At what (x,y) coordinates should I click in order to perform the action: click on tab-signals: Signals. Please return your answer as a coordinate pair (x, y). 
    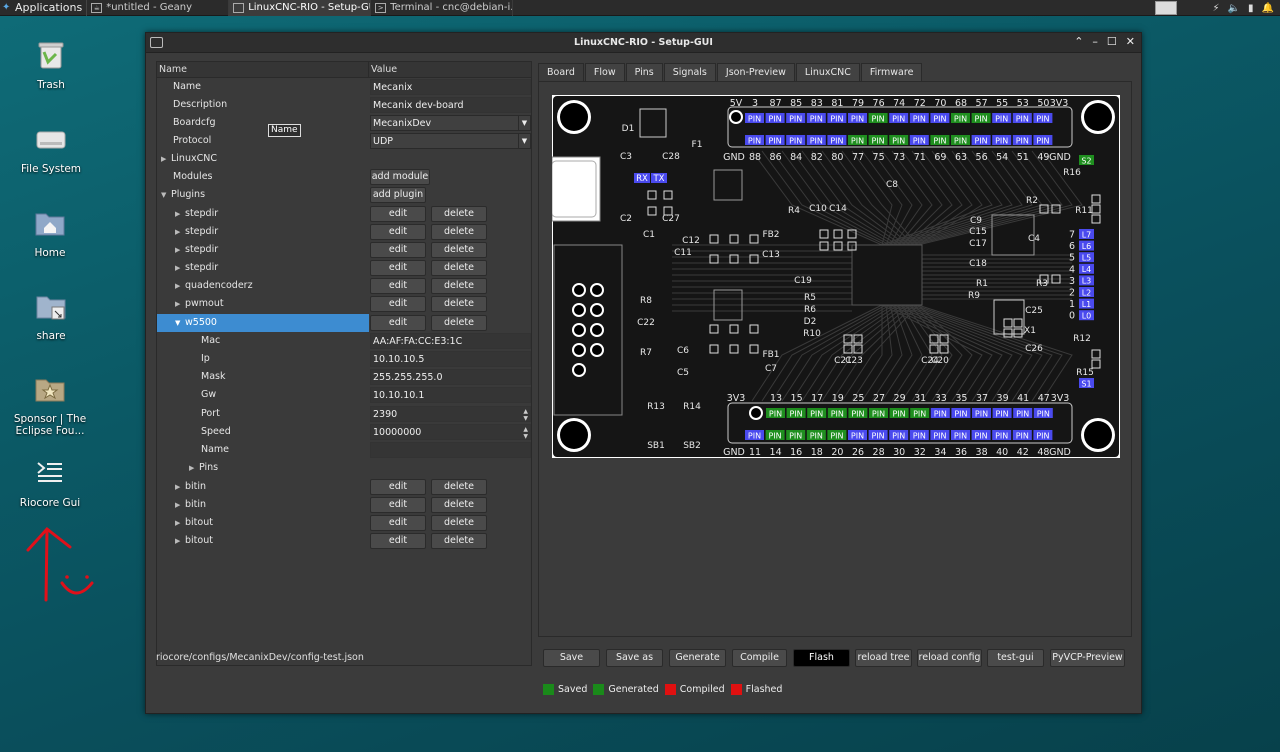
    Looking at the image, I should click on (689, 72).